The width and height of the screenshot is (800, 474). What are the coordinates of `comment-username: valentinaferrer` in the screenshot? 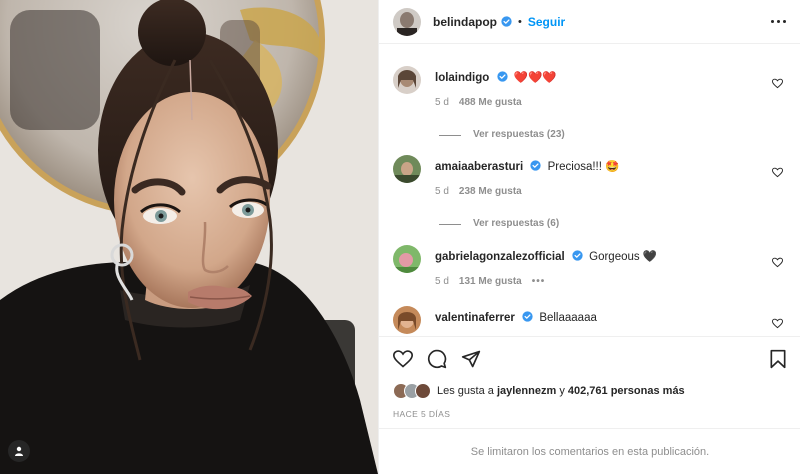 It's located at (475, 318).